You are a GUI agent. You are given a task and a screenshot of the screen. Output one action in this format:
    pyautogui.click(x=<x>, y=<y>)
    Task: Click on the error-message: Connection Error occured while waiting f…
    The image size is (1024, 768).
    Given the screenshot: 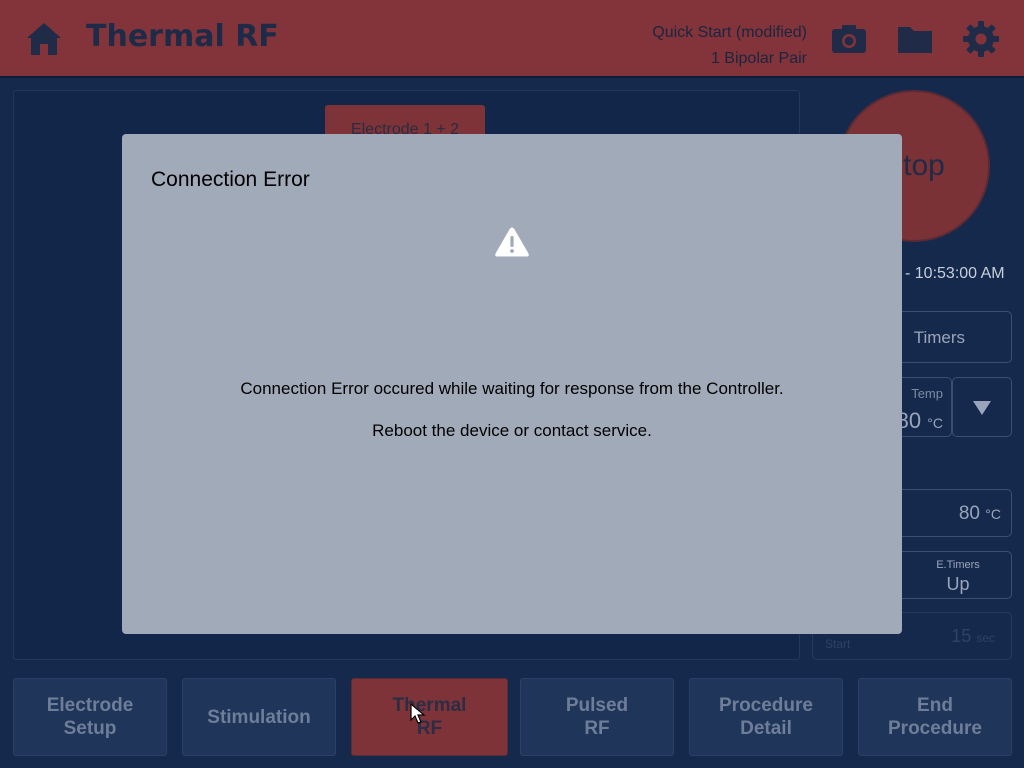 What is the action you would take?
    pyautogui.click(x=512, y=388)
    